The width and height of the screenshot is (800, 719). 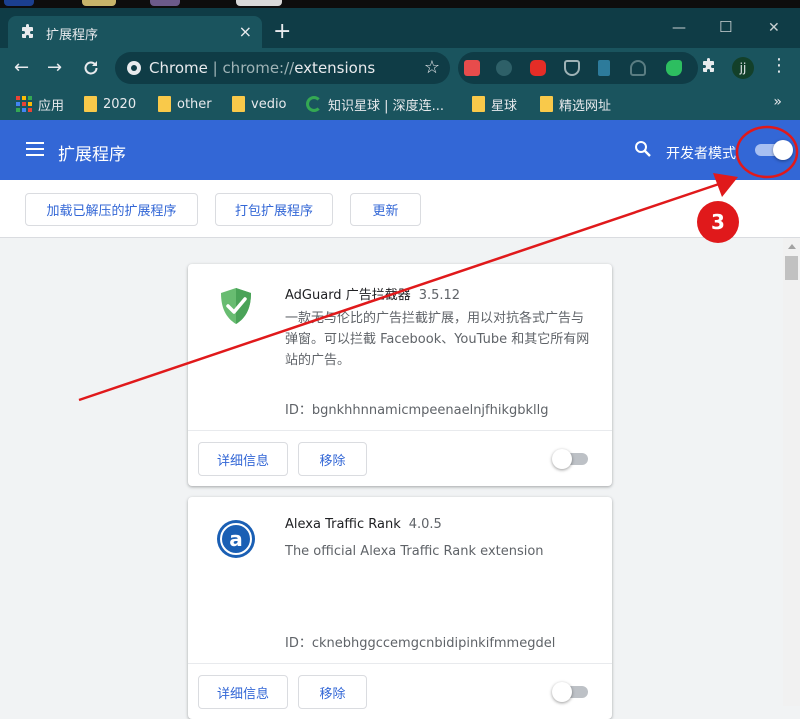 I want to click on extension-icons-group, so click(x=578, y=68).